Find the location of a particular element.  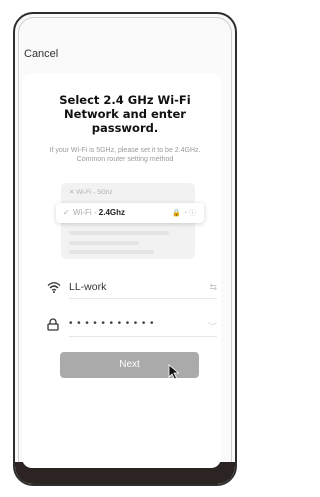

password-field: ••••••••••• ︶ is located at coordinates (132, 326).